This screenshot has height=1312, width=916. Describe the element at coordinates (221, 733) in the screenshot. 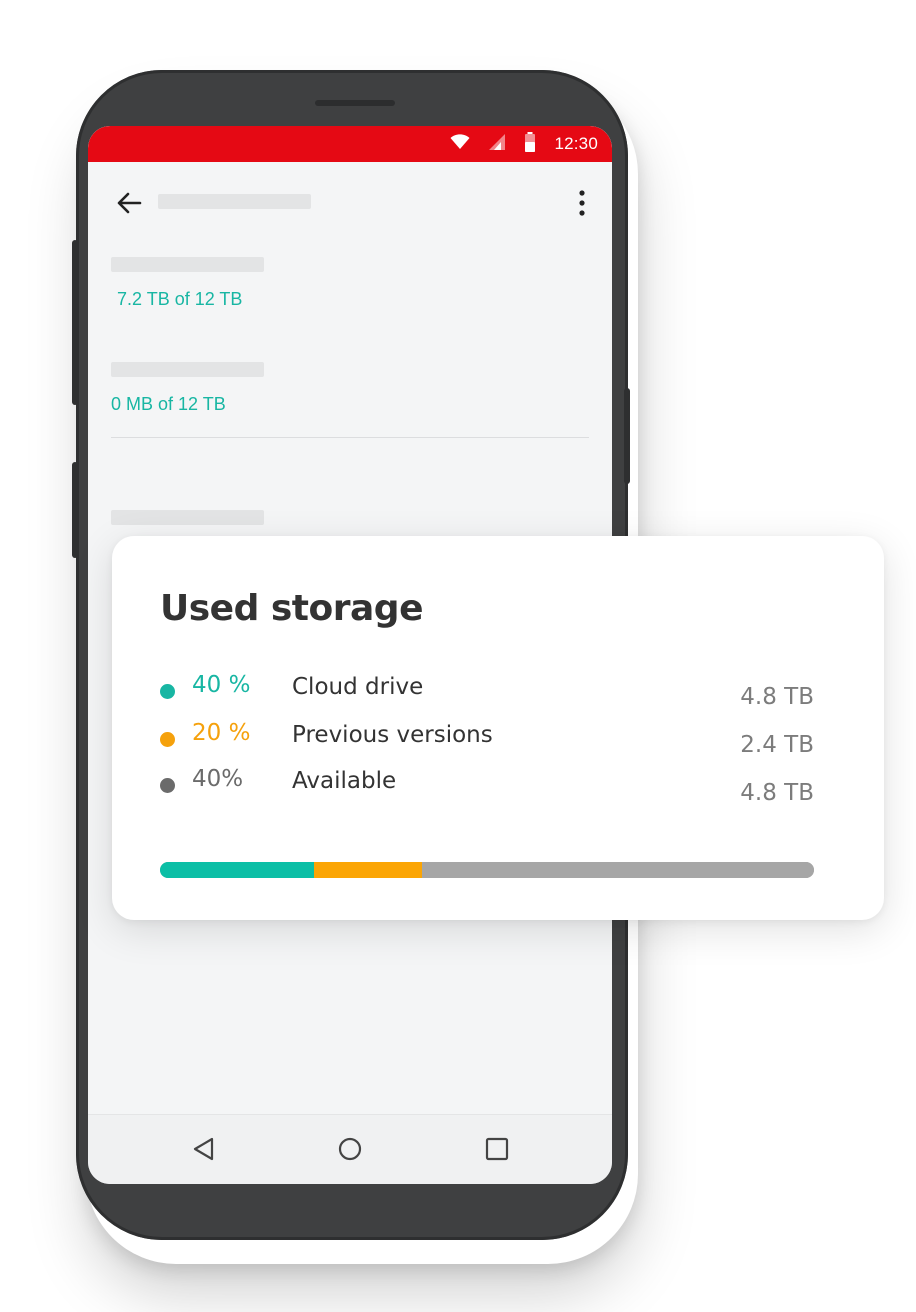

I see `legend-percent: 20 %` at that location.